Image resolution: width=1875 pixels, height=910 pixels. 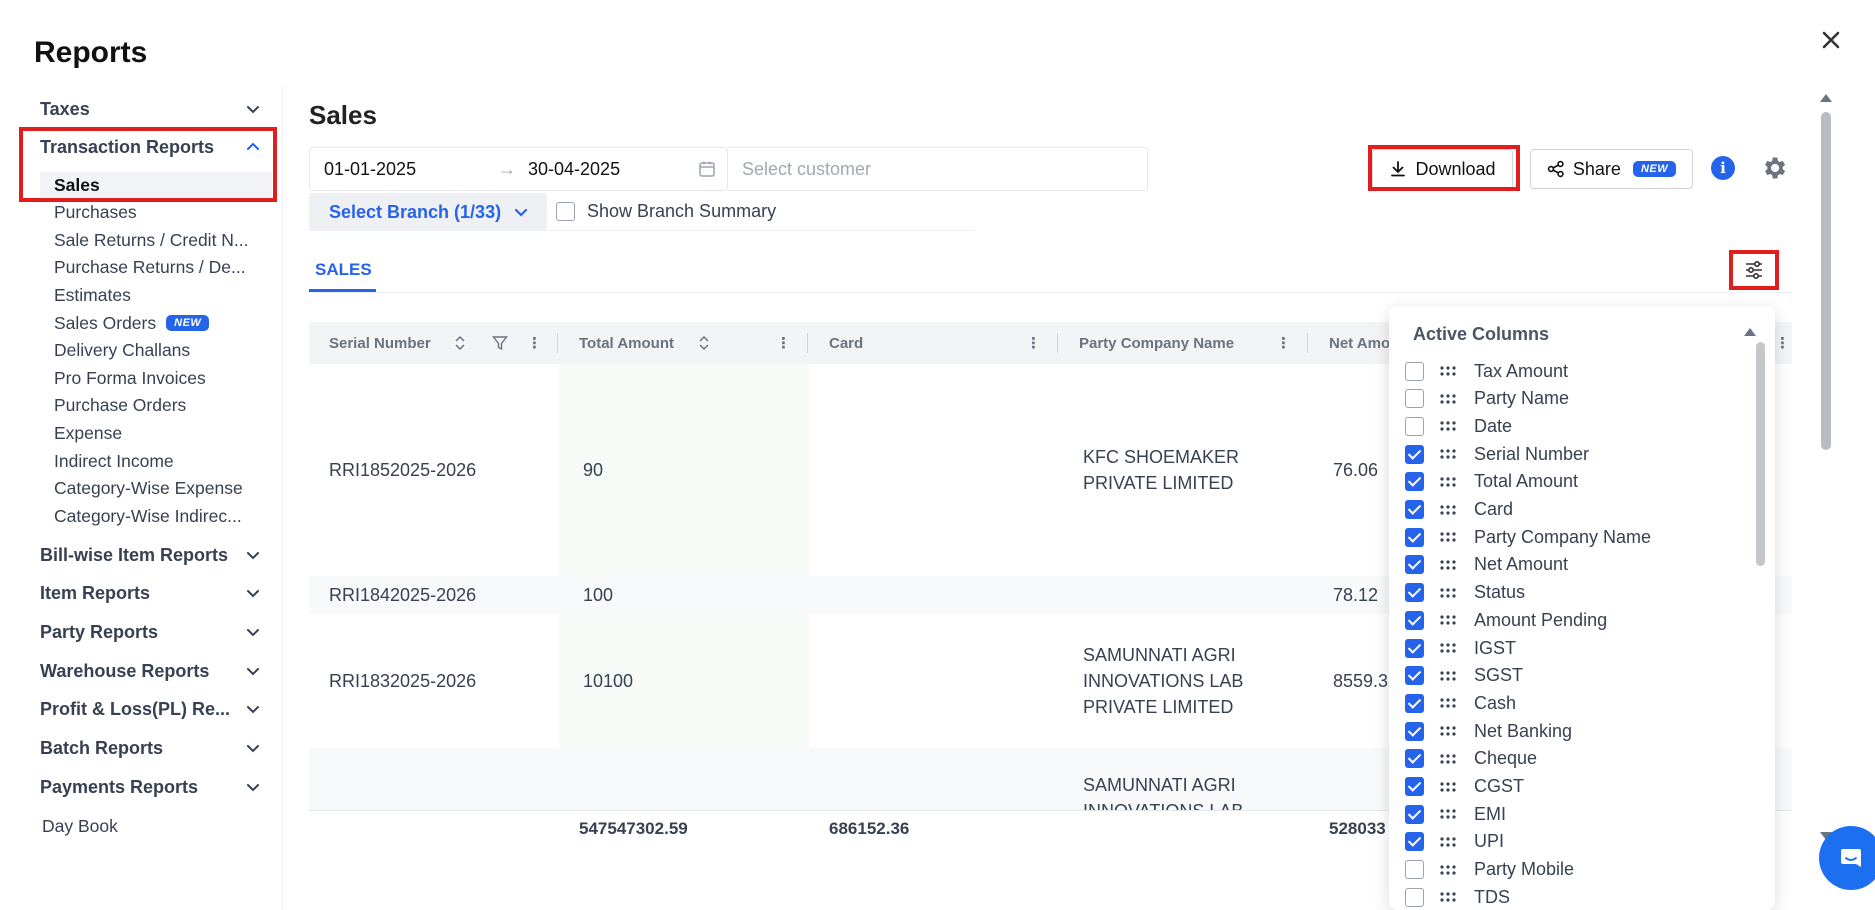 What do you see at coordinates (1488, 731) in the screenshot?
I see `column-option-net-banking: Net Banking` at bounding box center [1488, 731].